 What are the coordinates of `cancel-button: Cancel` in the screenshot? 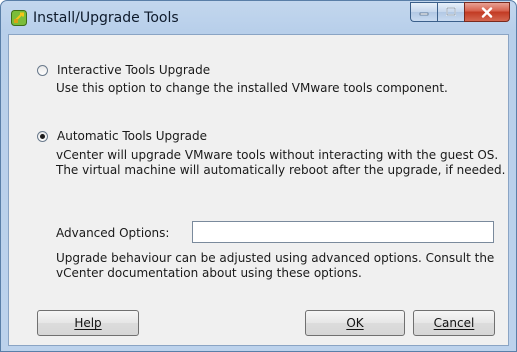 It's located at (454, 323).